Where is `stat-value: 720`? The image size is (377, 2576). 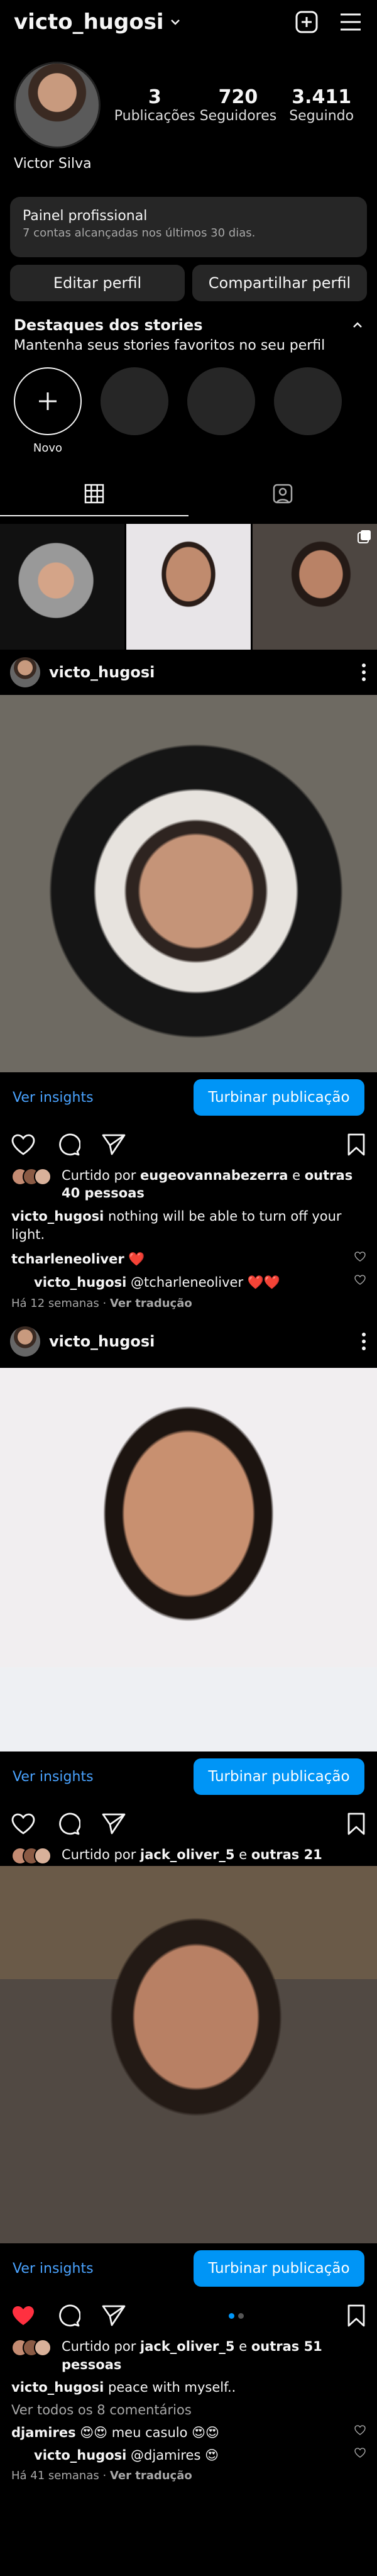 stat-value: 720 is located at coordinates (238, 97).